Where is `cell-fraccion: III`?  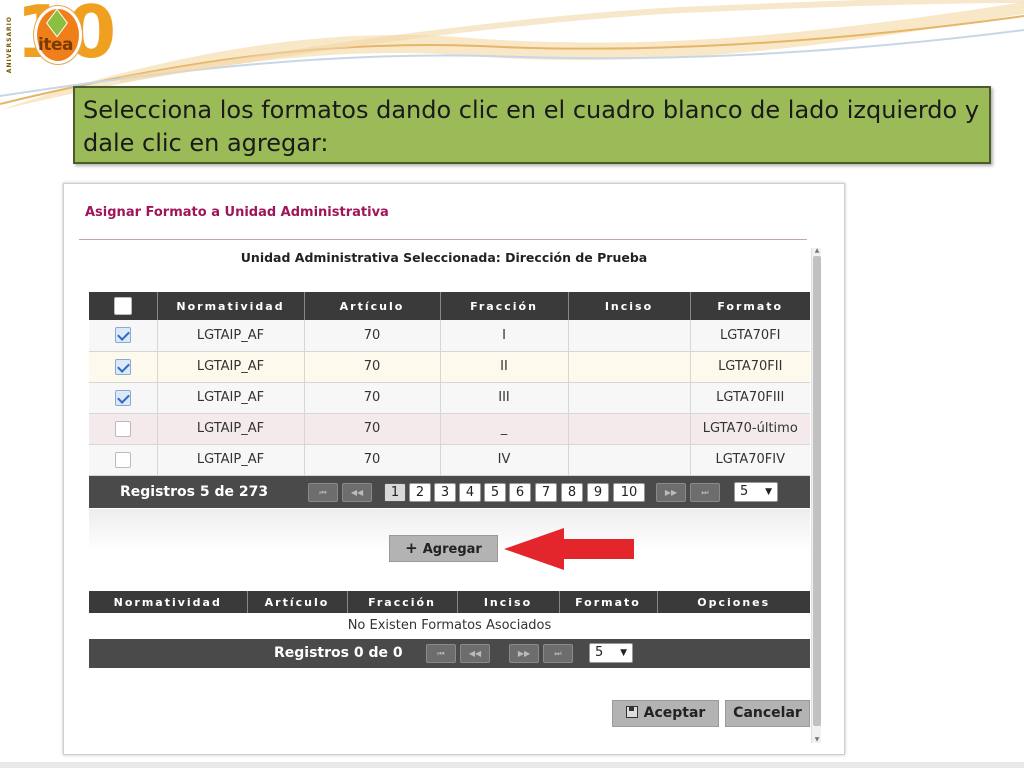
cell-fraccion: III is located at coordinates (504, 398).